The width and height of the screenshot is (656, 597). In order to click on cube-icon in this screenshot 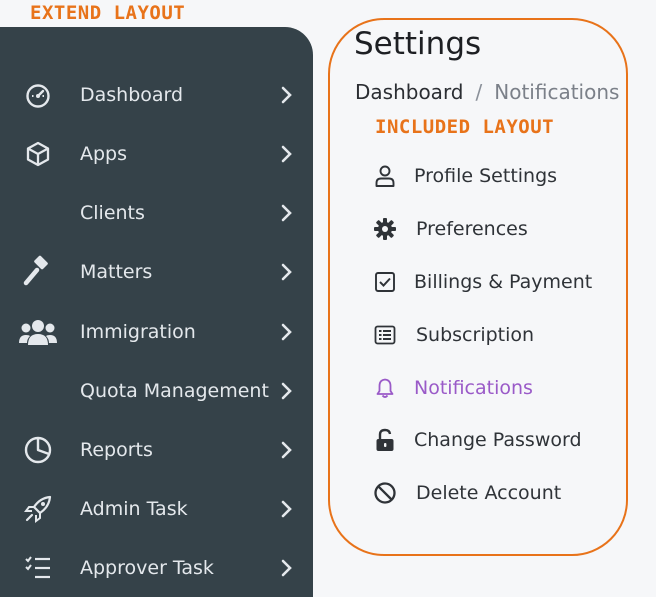, I will do `click(38, 154)`.